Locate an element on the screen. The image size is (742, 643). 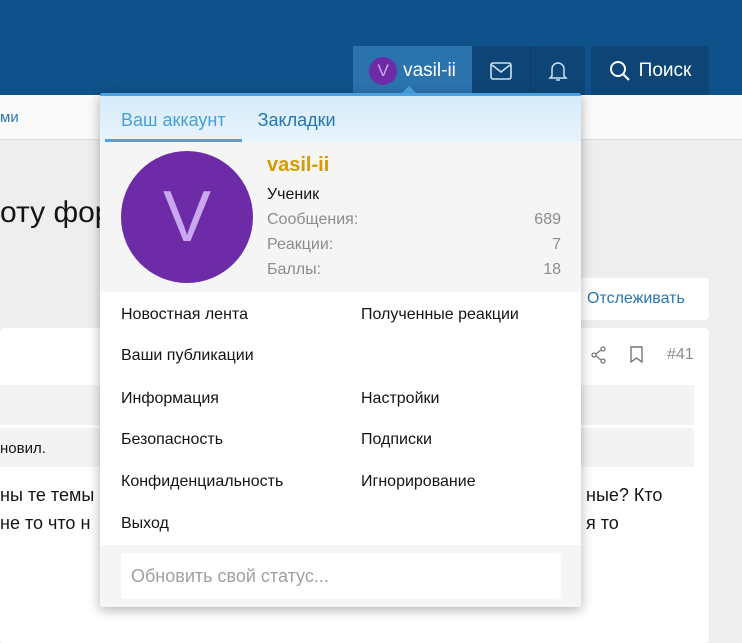
link-security: Безопасность is located at coordinates (172, 440).